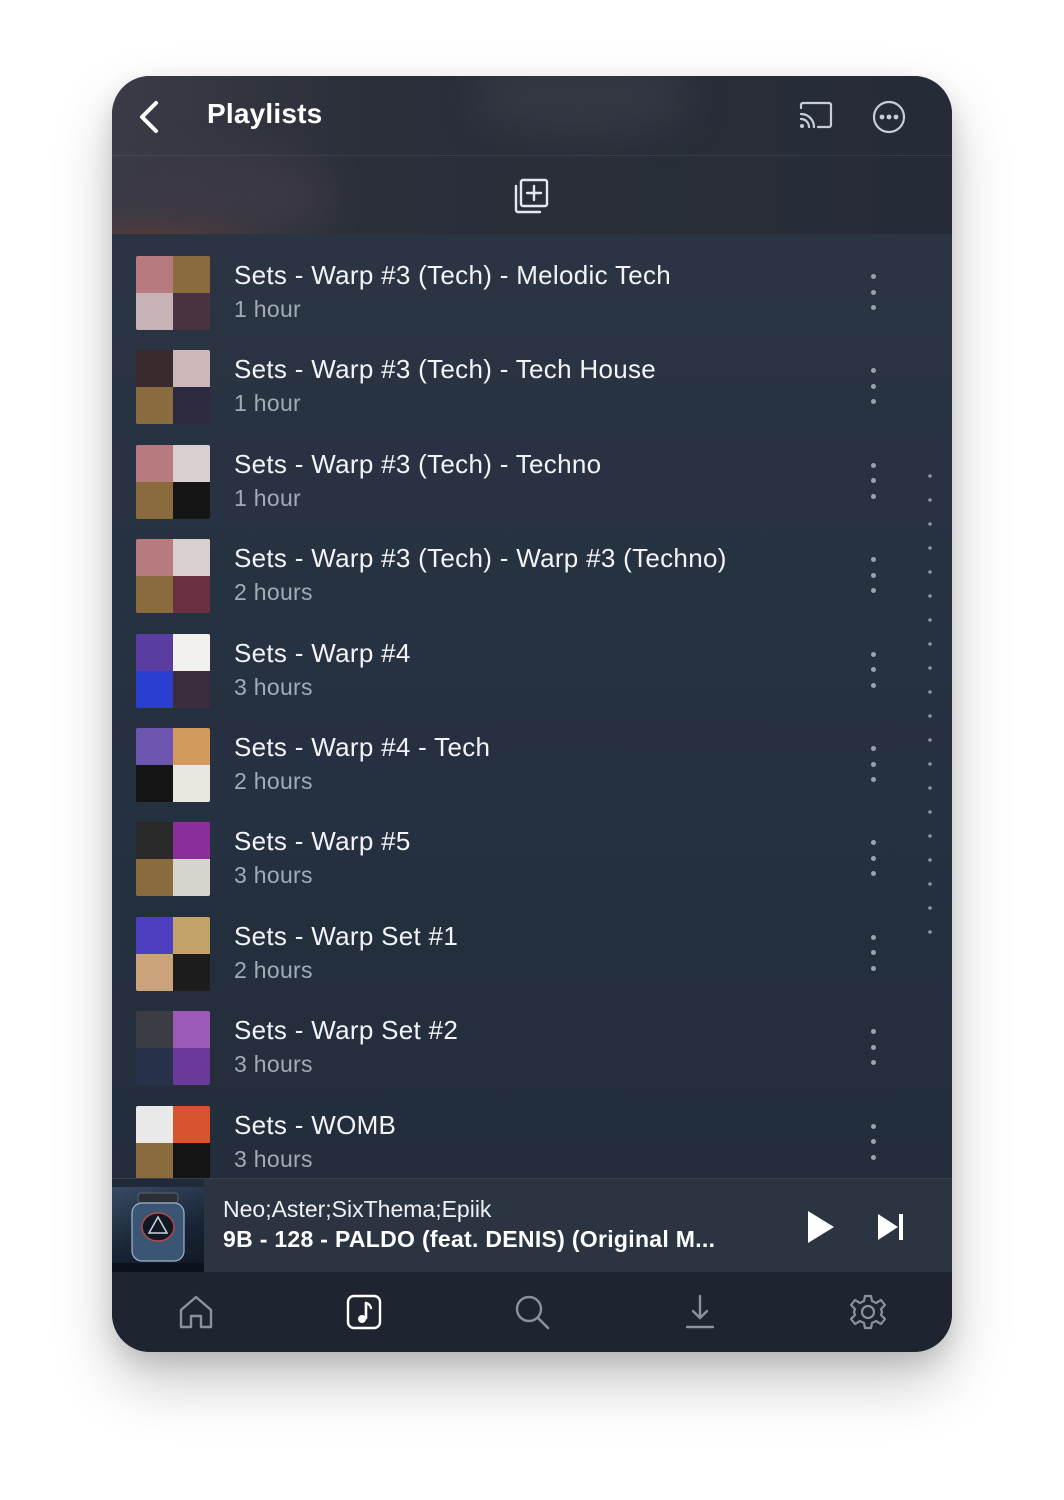  Describe the element at coordinates (346, 935) in the screenshot. I see `playlist-title: Sets - Warp Set #1` at that location.